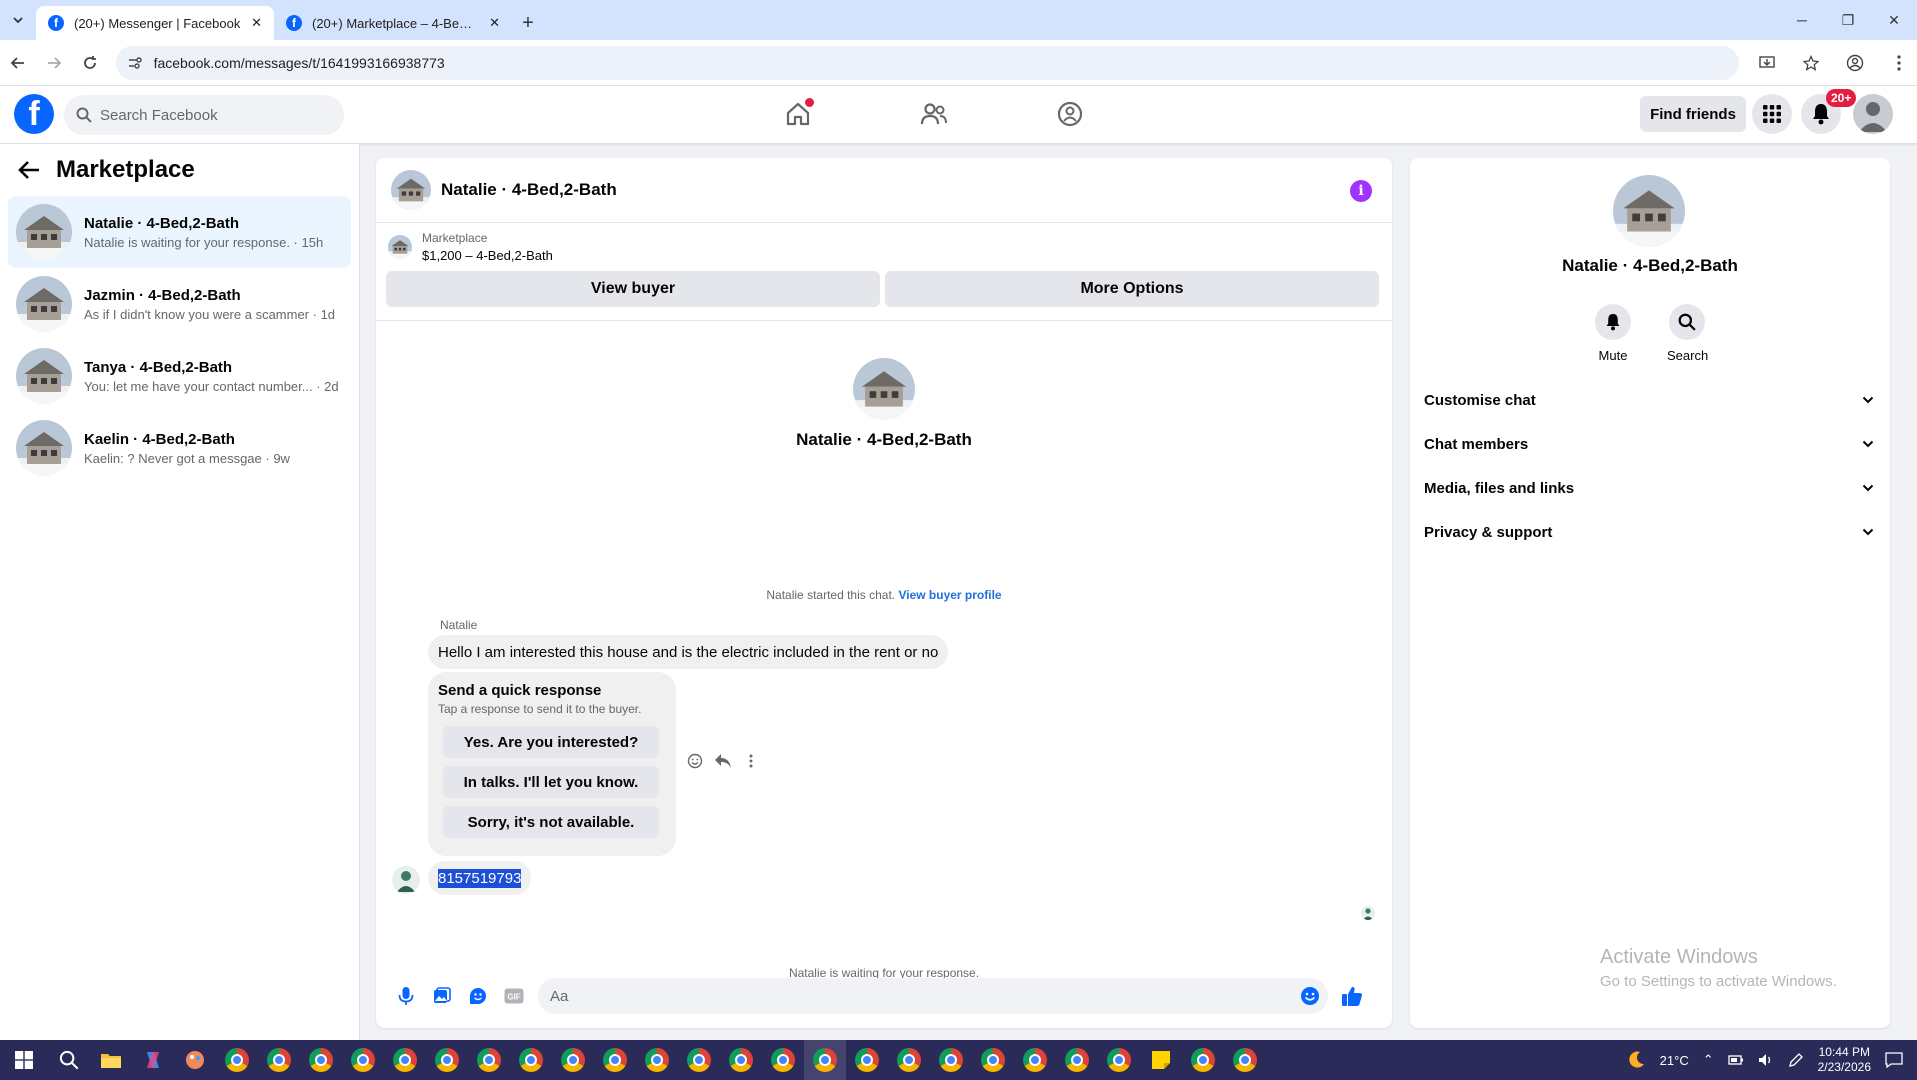  I want to click on chevron-up-icon: ⌃, so click(1708, 1060).